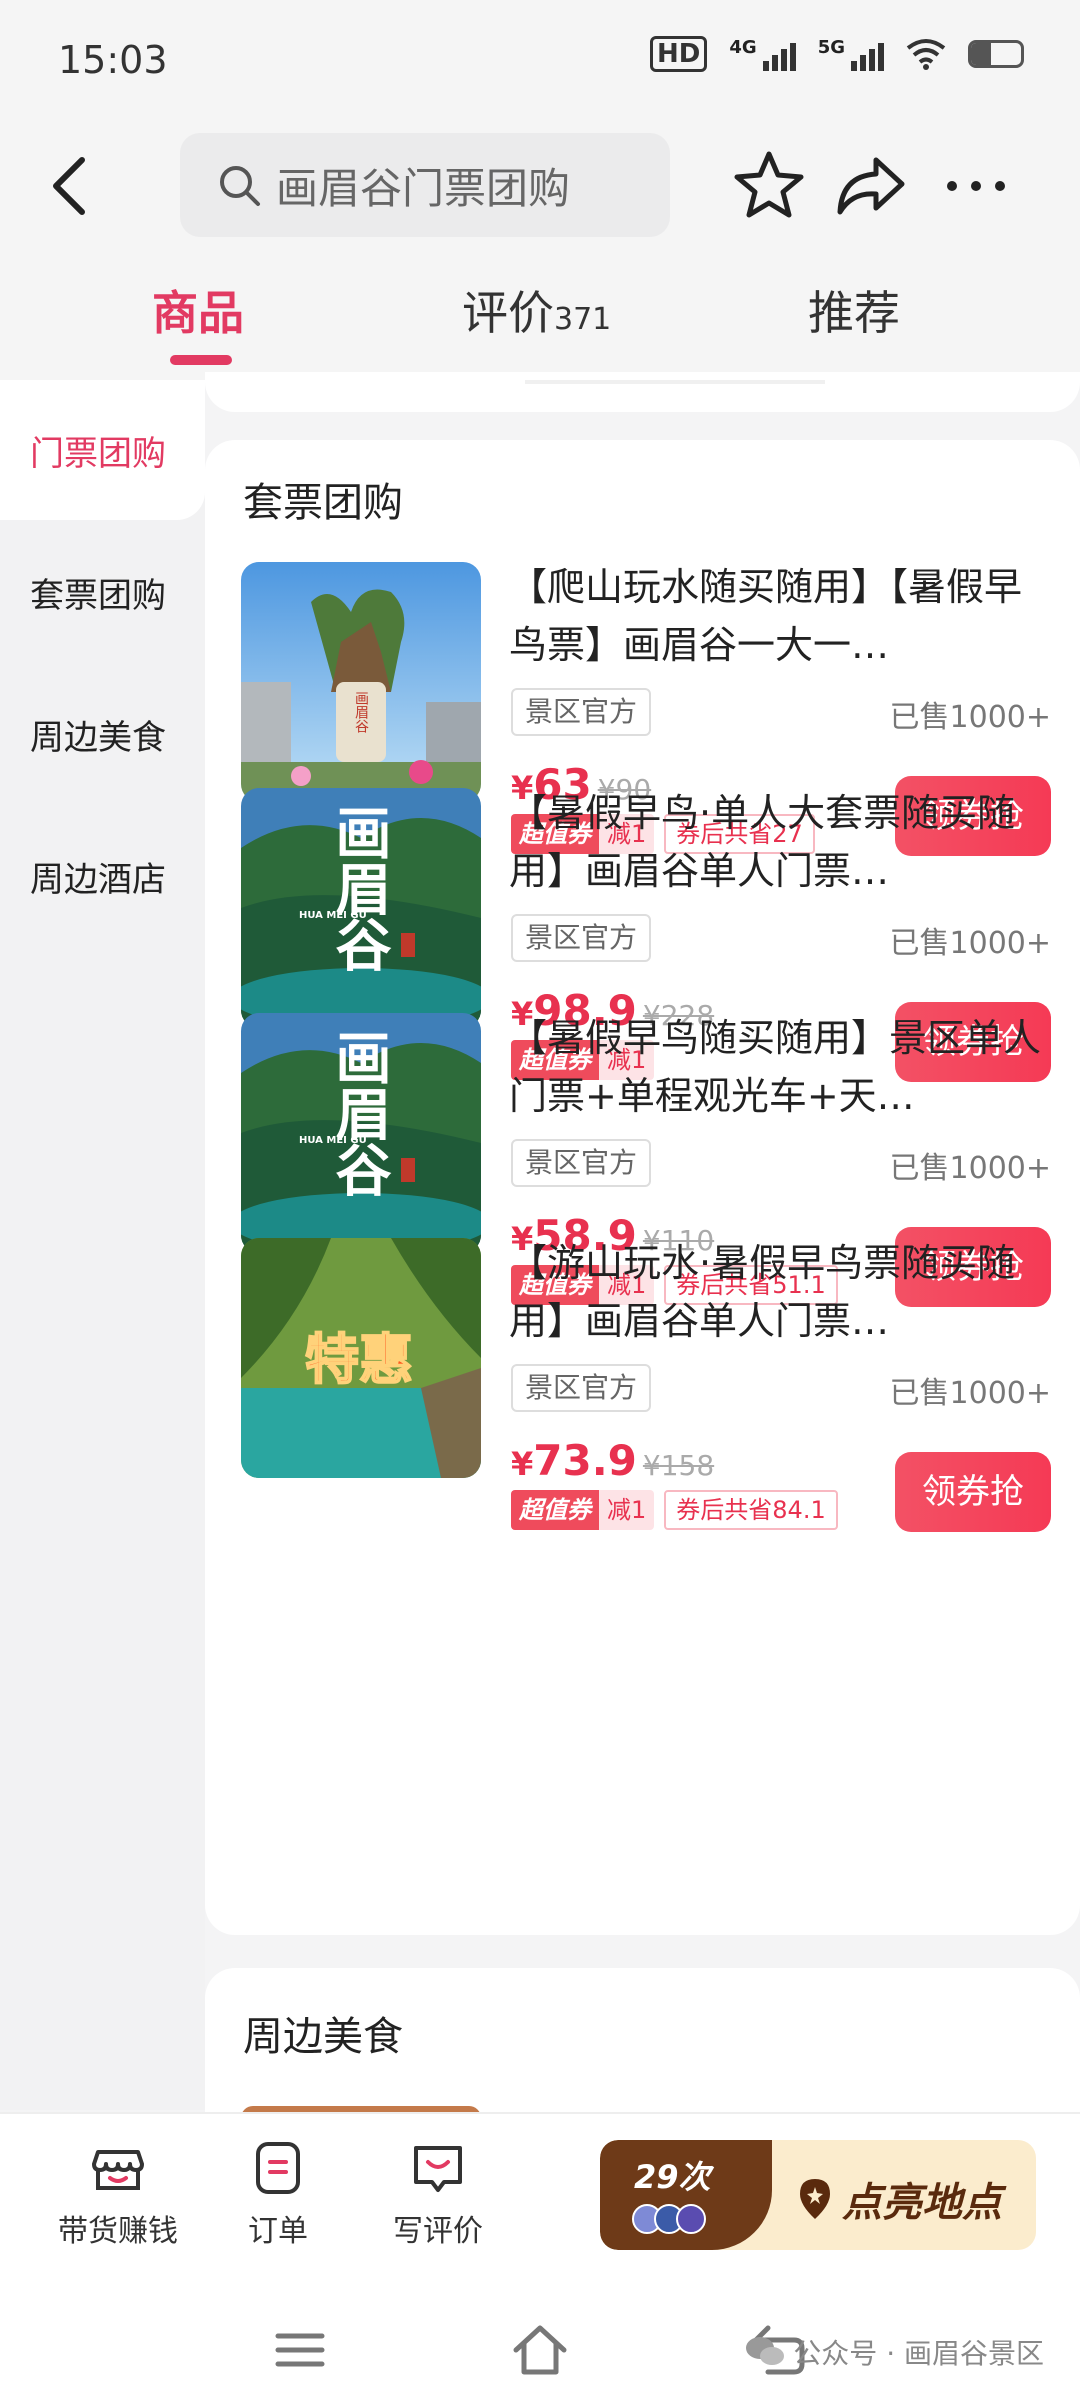 This screenshot has height=2400, width=1080. Describe the element at coordinates (102, 592) in the screenshot. I see `sidebar-item-package-group: 套票团购` at that location.